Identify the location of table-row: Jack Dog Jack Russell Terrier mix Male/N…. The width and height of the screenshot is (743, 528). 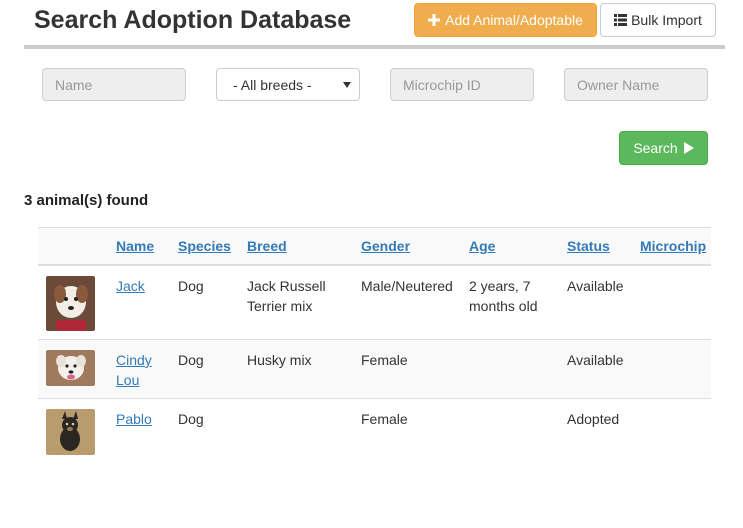
(374, 302).